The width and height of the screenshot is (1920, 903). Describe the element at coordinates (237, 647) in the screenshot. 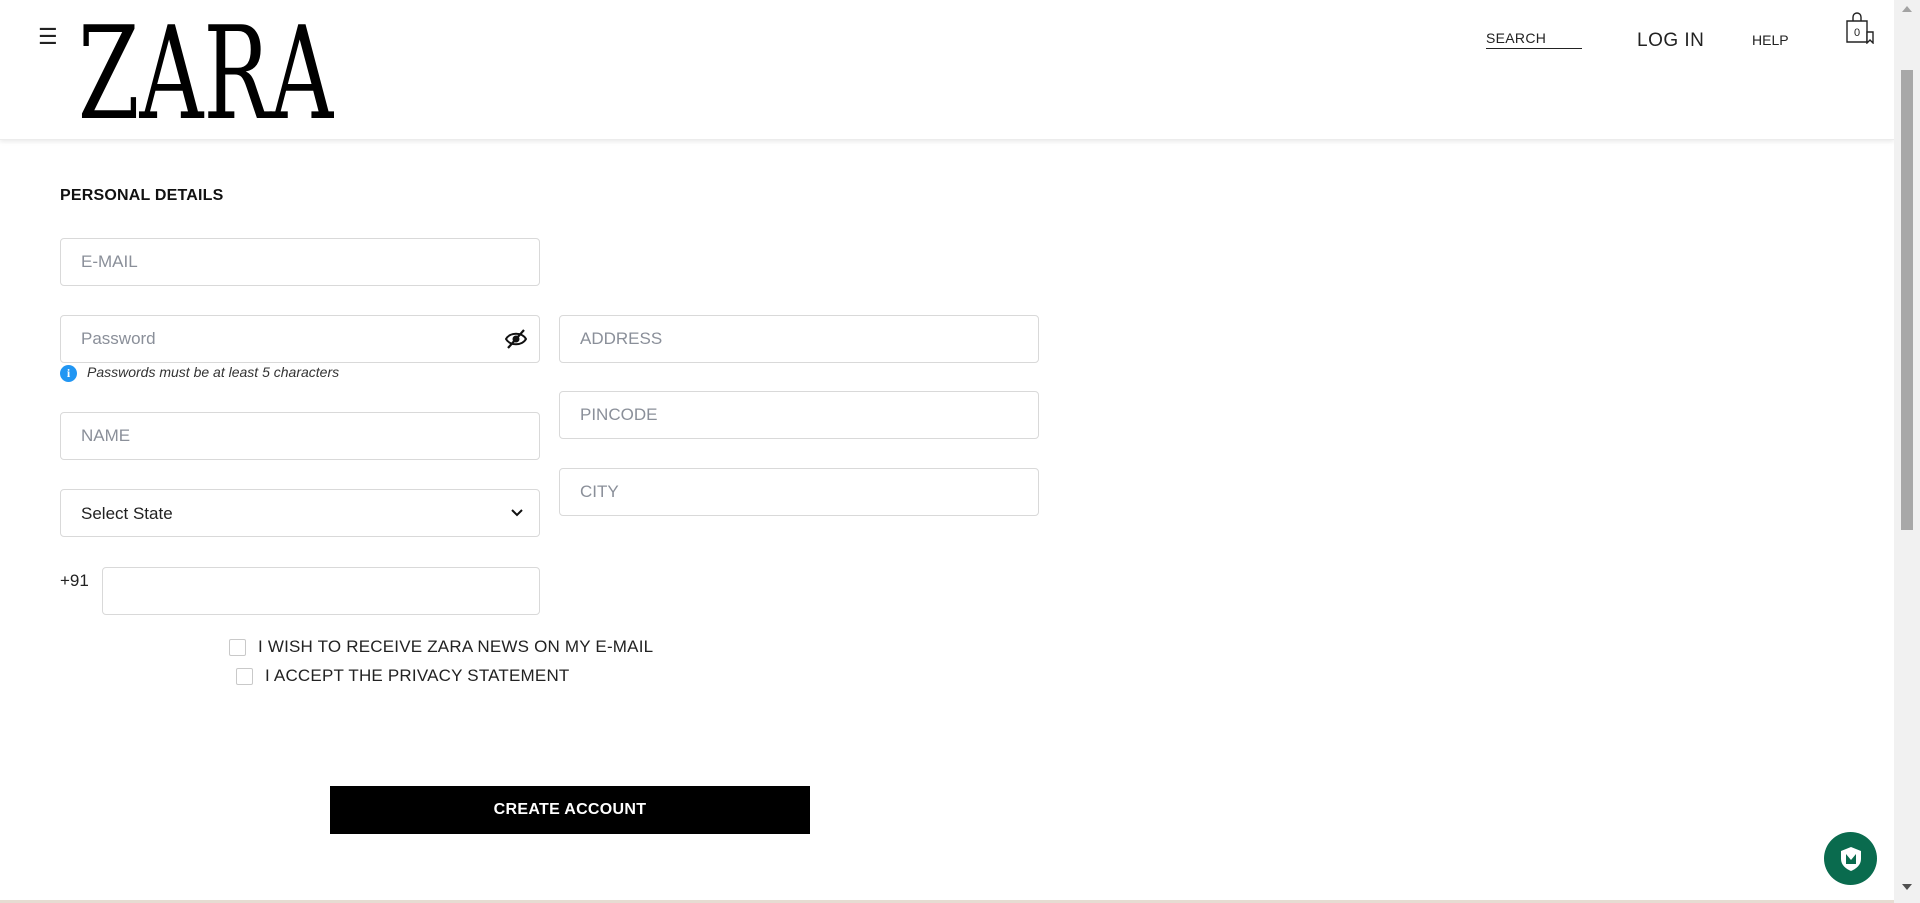

I see `newsletter-checkbox` at that location.